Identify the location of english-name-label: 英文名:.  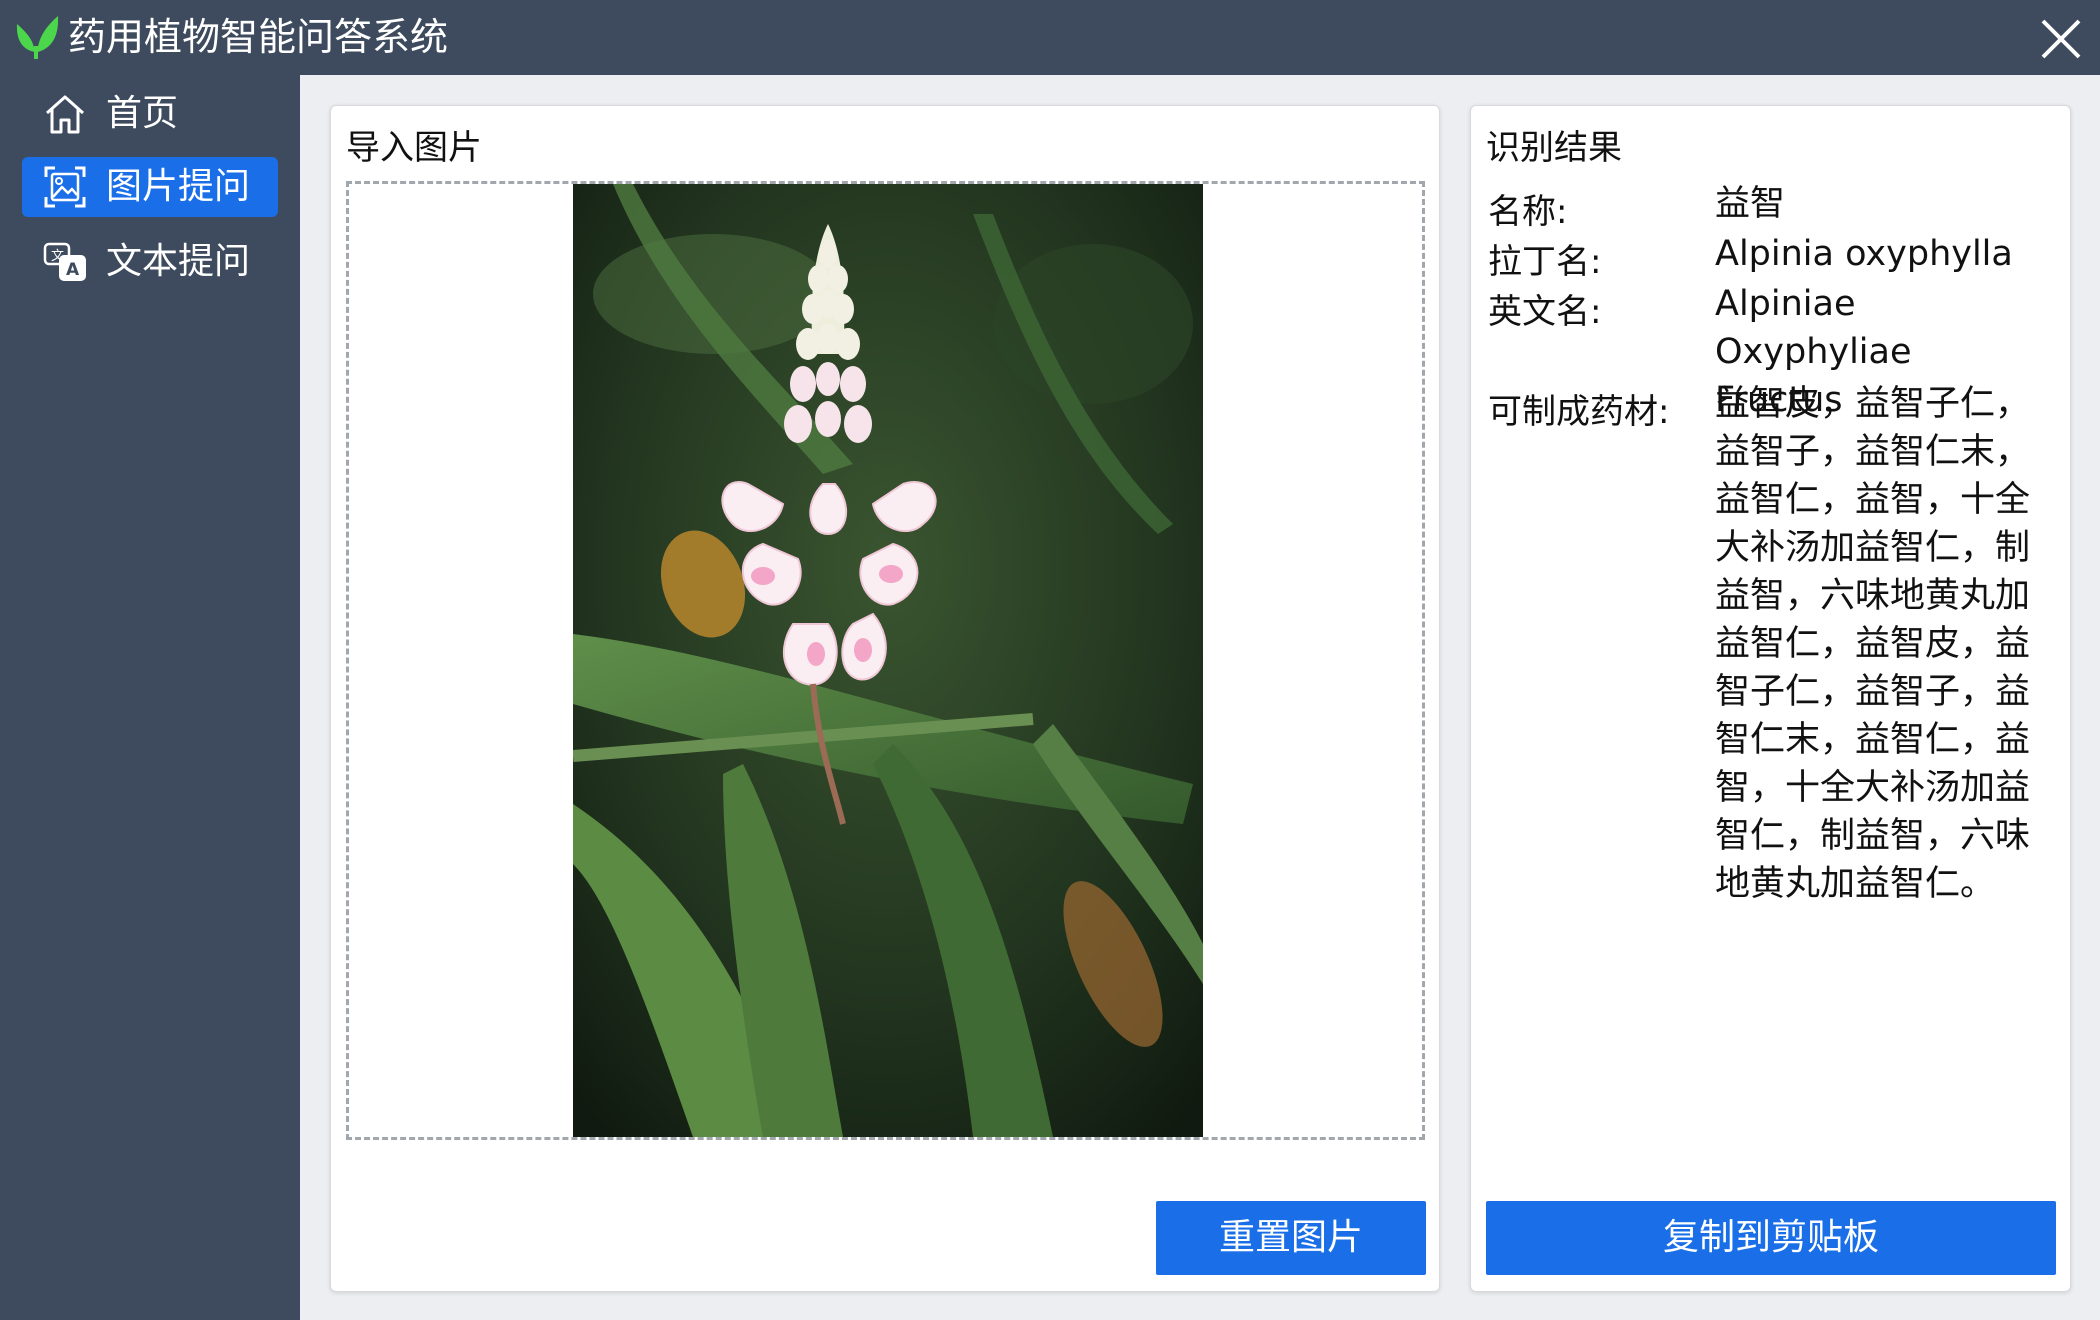
(1545, 312).